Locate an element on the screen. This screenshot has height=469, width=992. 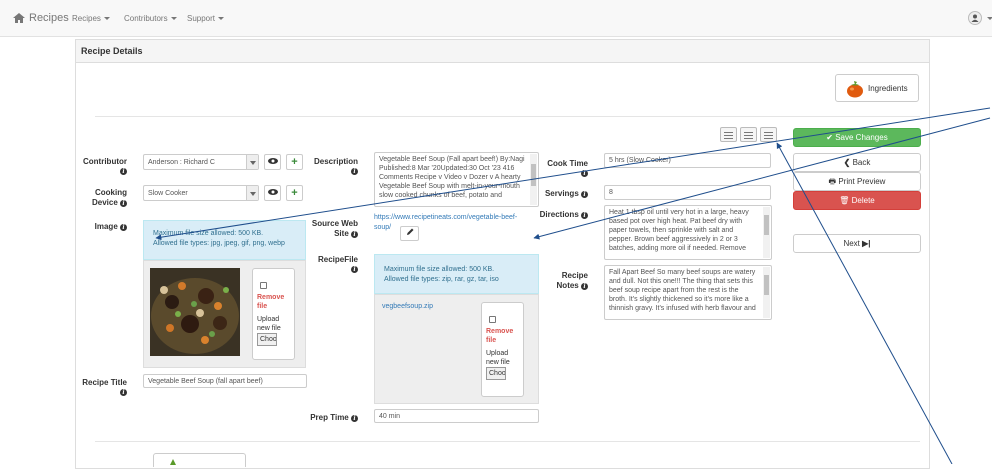
ingredients-button: Ingredients is located at coordinates (877, 88).